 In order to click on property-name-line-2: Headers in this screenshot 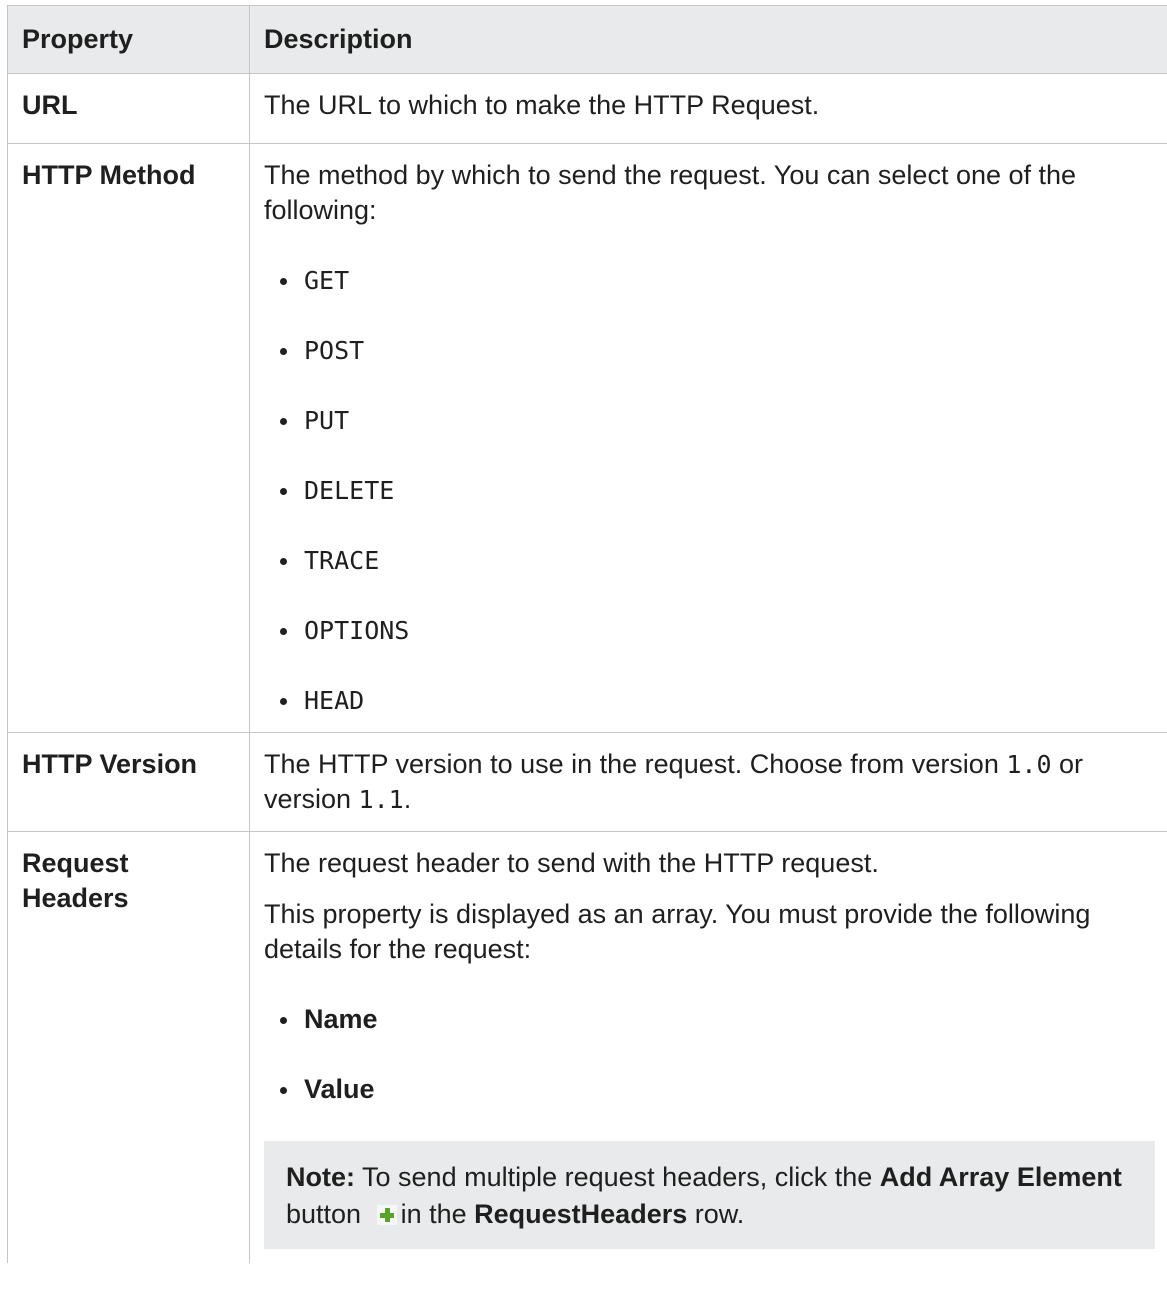, I will do `click(75, 898)`.